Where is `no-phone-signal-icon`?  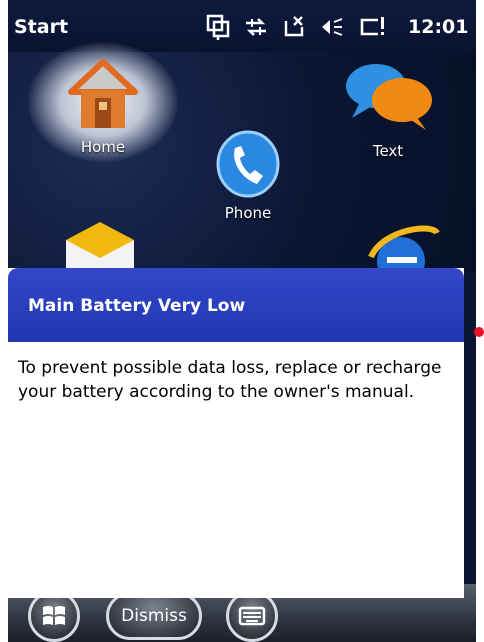 no-phone-signal-icon is located at coordinates (294, 27).